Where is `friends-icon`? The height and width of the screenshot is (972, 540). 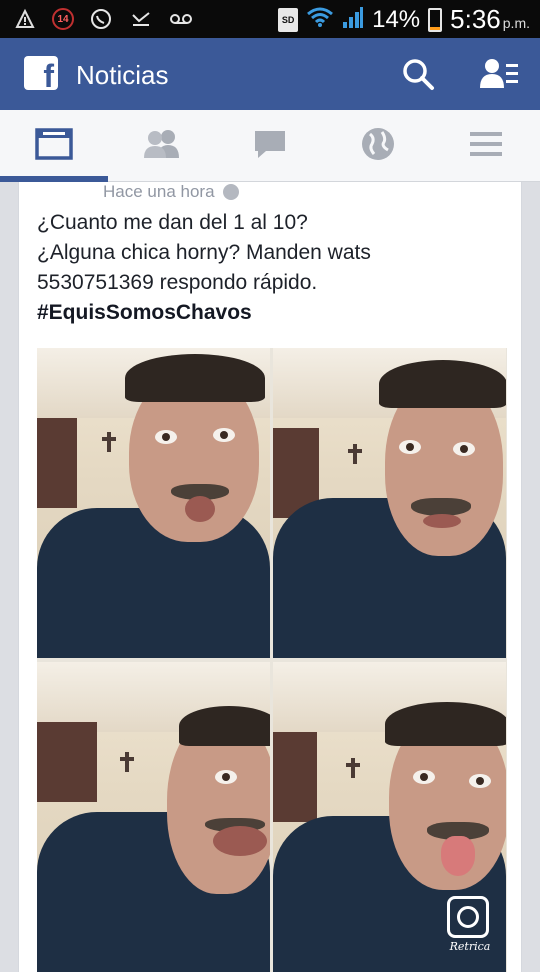
friends-icon is located at coordinates (162, 146).